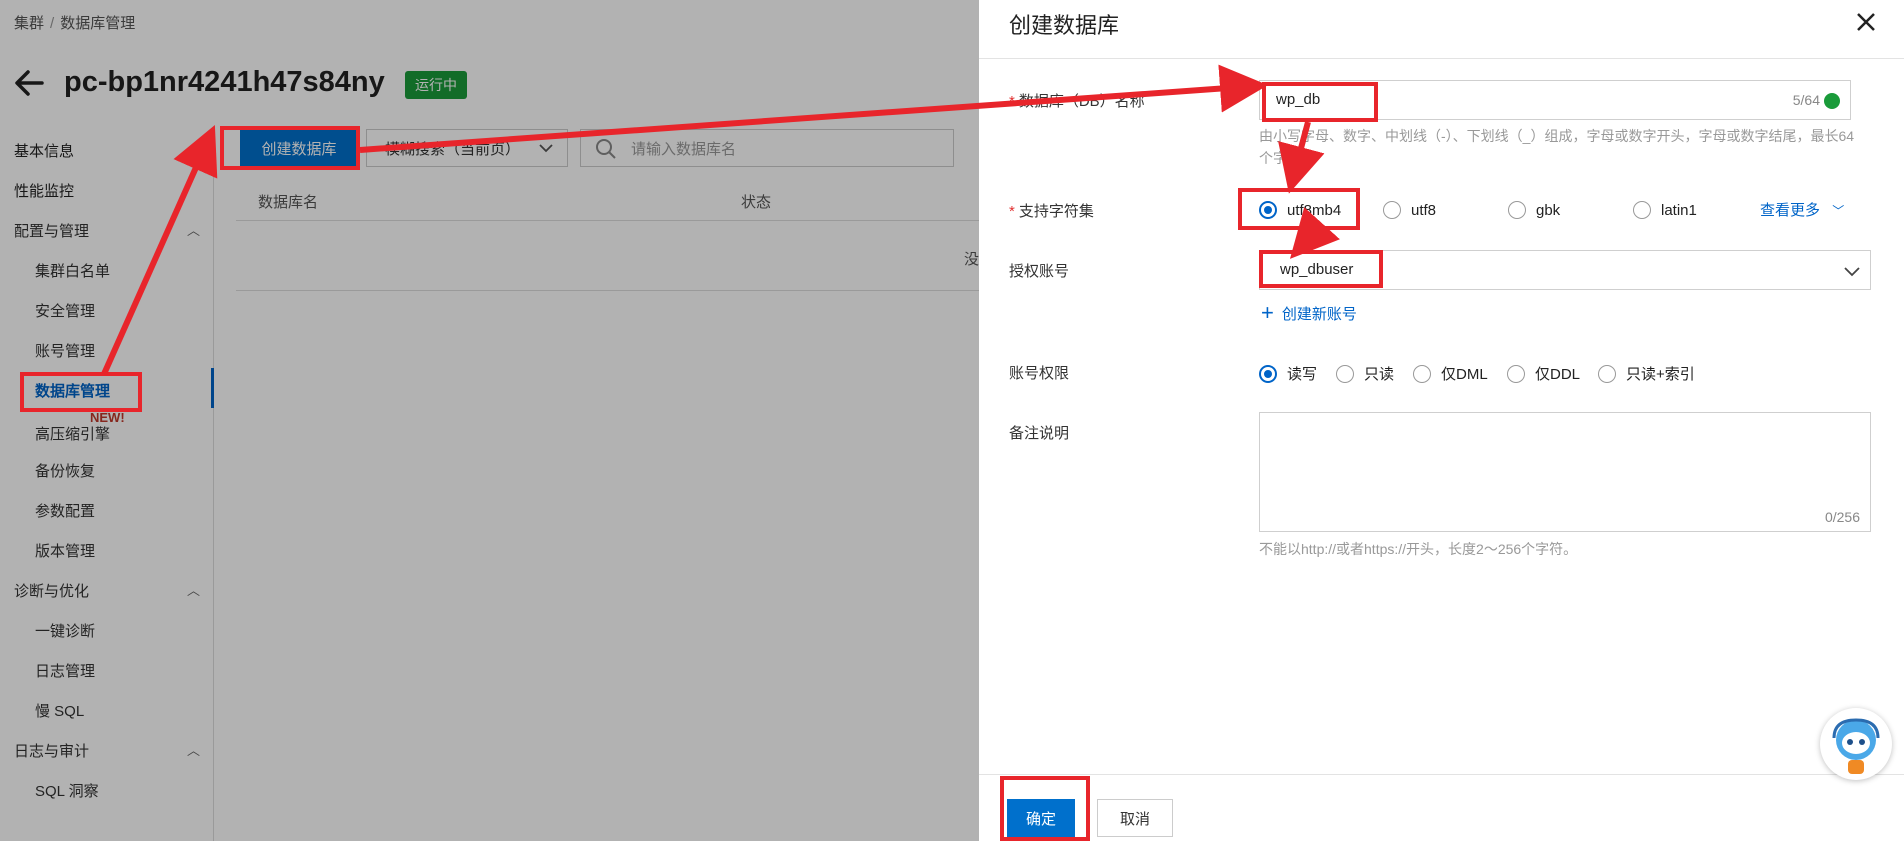  What do you see at coordinates (1056, 211) in the screenshot?
I see `charset-label-text: 支持字符集` at bounding box center [1056, 211].